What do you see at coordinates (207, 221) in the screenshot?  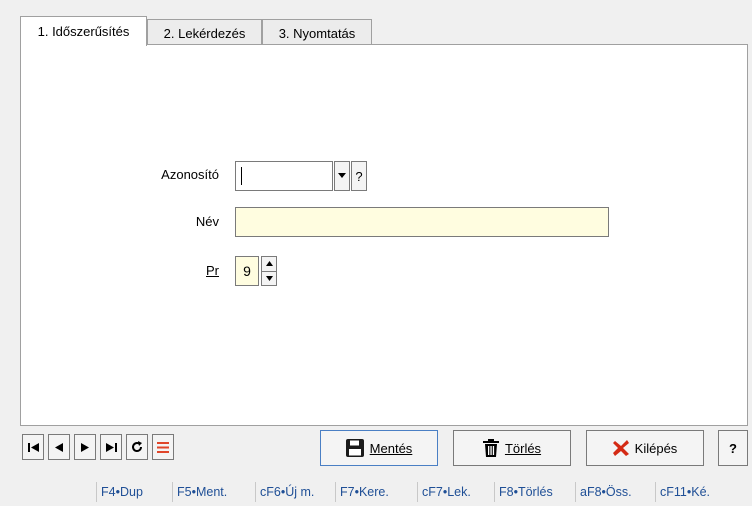 I see `nev-label: Név` at bounding box center [207, 221].